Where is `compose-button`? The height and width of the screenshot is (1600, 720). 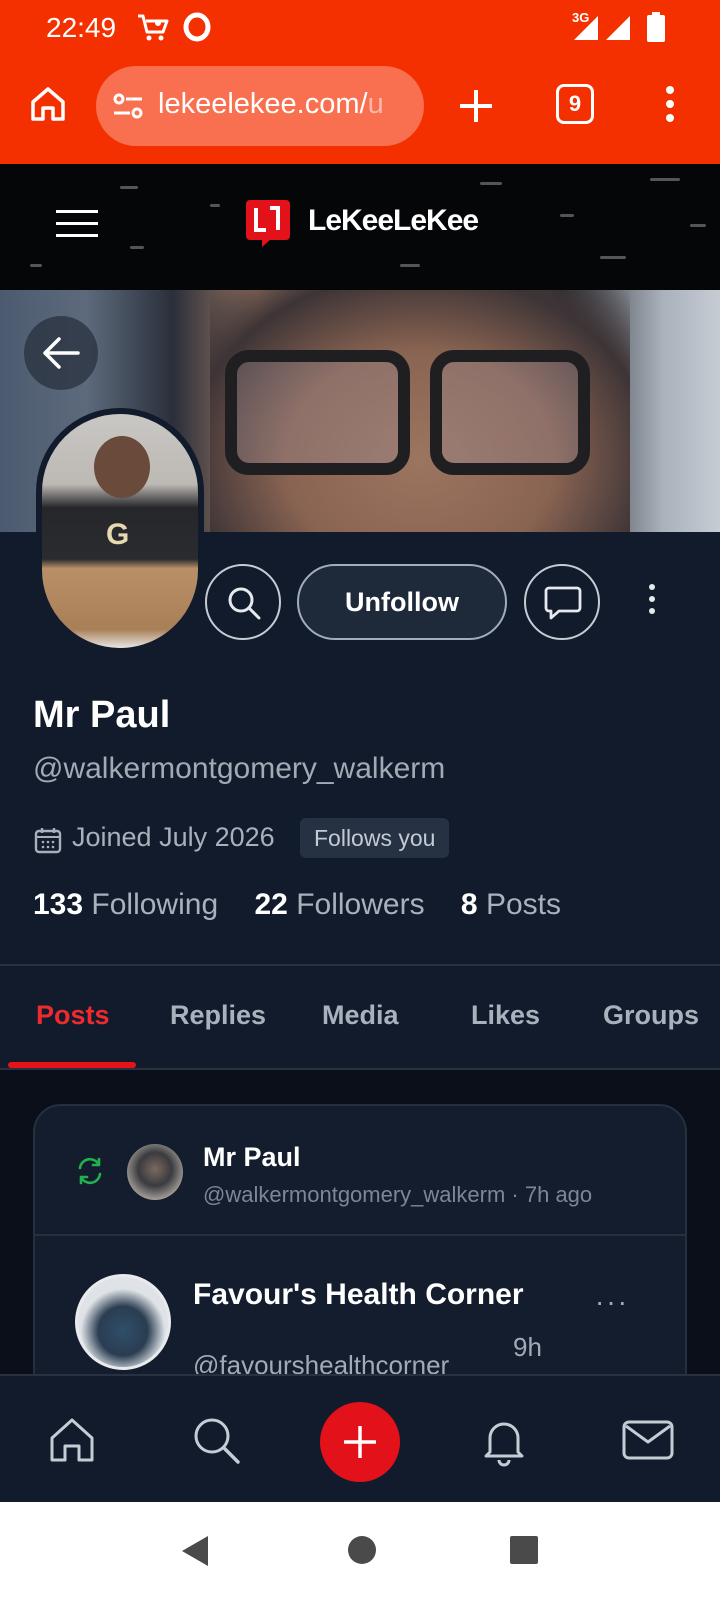
compose-button is located at coordinates (360, 1442).